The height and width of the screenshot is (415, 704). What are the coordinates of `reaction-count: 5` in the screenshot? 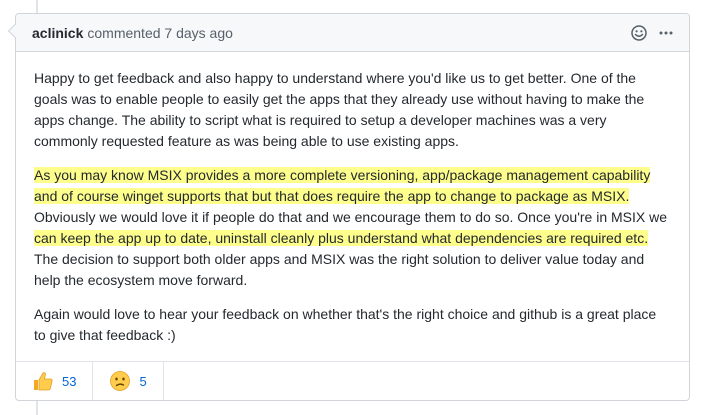 It's located at (143, 381).